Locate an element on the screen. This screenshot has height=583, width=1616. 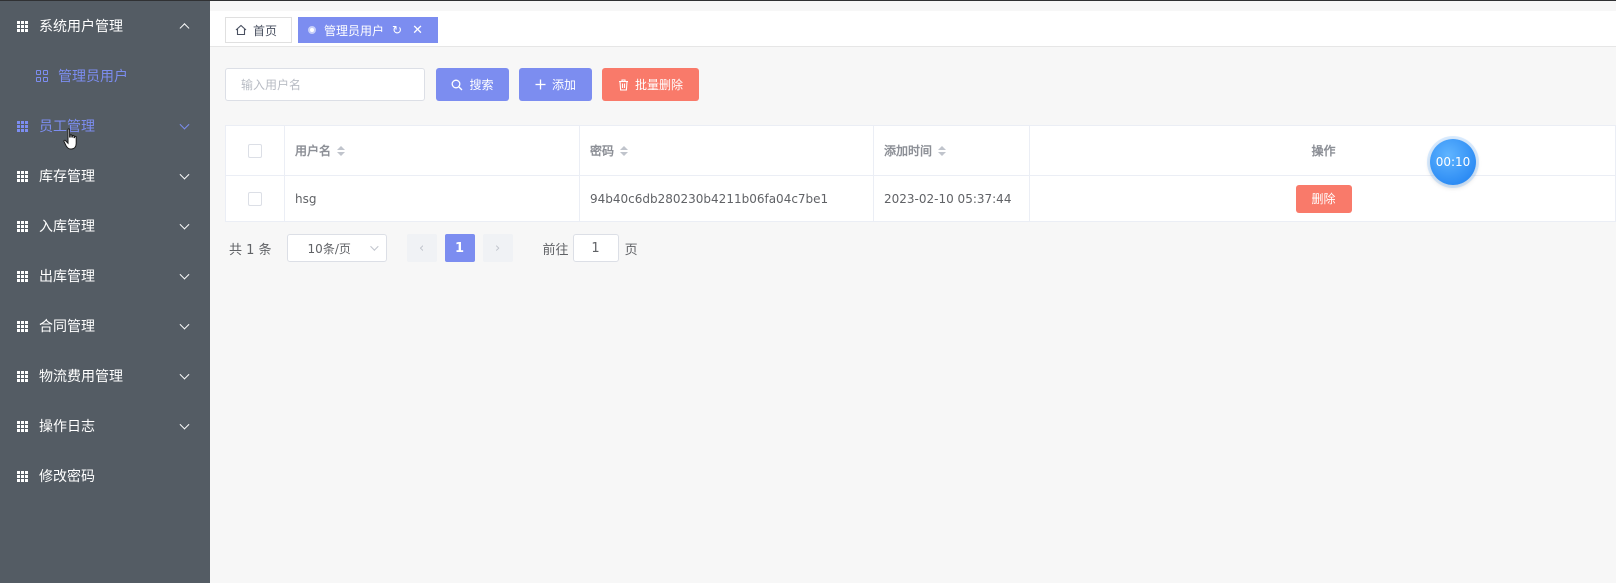
chevron-up-icon is located at coordinates (184, 28).